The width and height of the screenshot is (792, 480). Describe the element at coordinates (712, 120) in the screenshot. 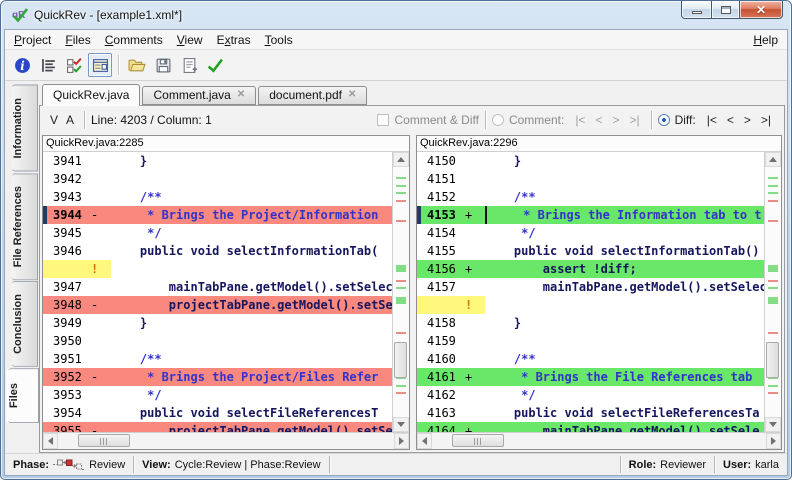

I see `diff-nav-first: |<` at that location.